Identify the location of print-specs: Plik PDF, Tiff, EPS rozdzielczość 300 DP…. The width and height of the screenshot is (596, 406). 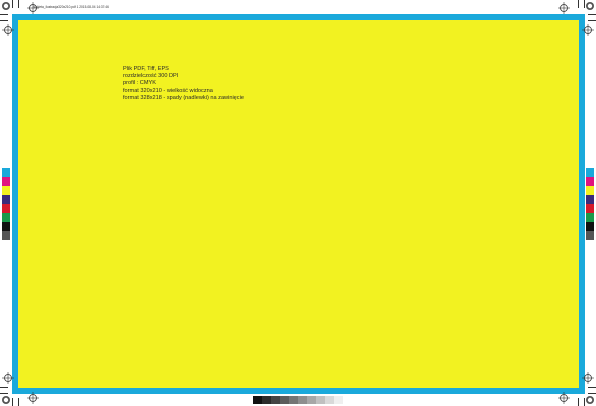
(183, 84).